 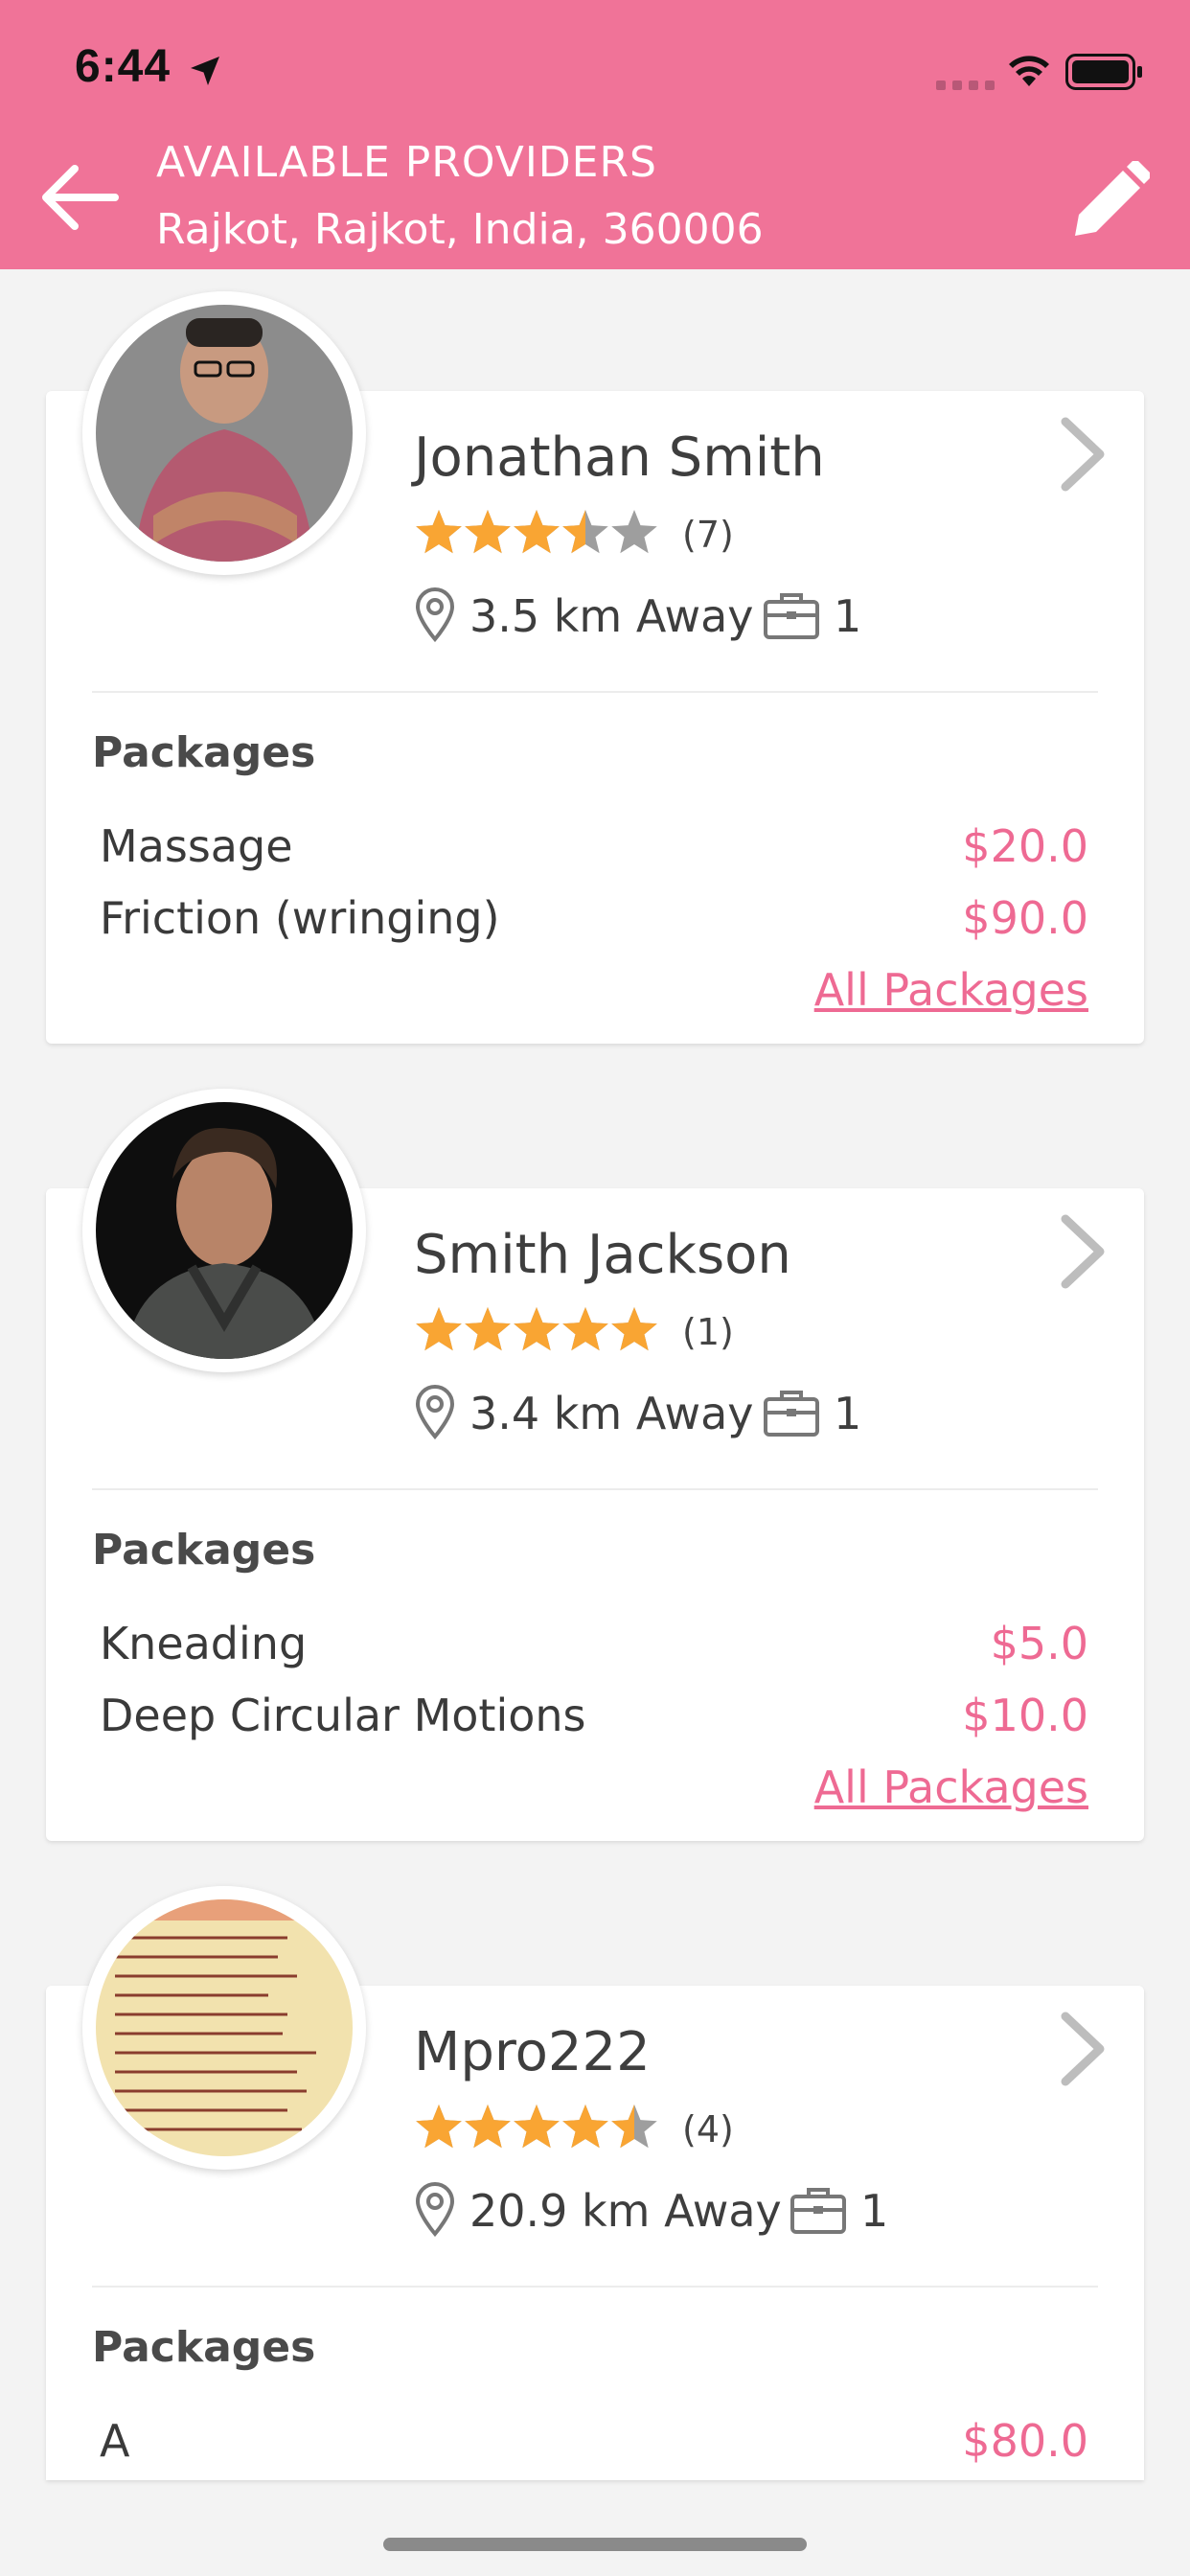 I want to click on page-title: AVAILABLE PROVIDERS, so click(x=406, y=162).